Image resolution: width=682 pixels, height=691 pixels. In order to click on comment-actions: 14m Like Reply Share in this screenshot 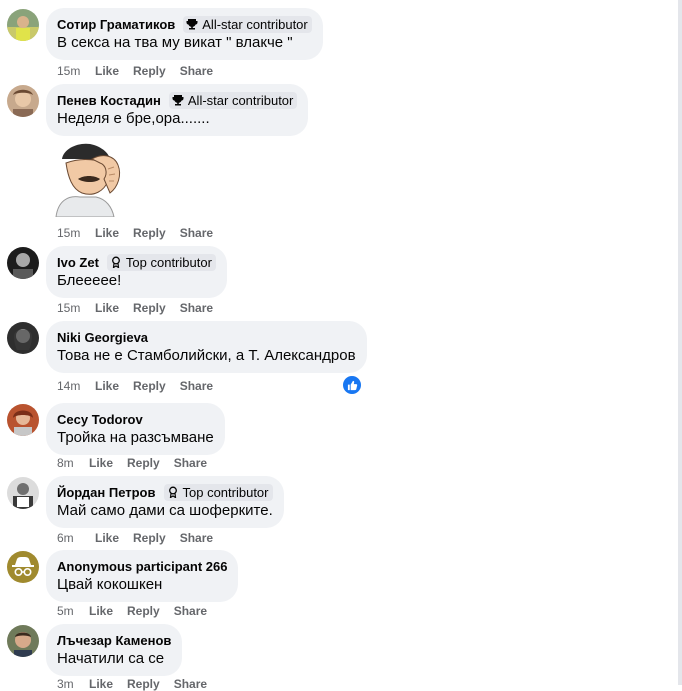, I will do `click(142, 386)`.